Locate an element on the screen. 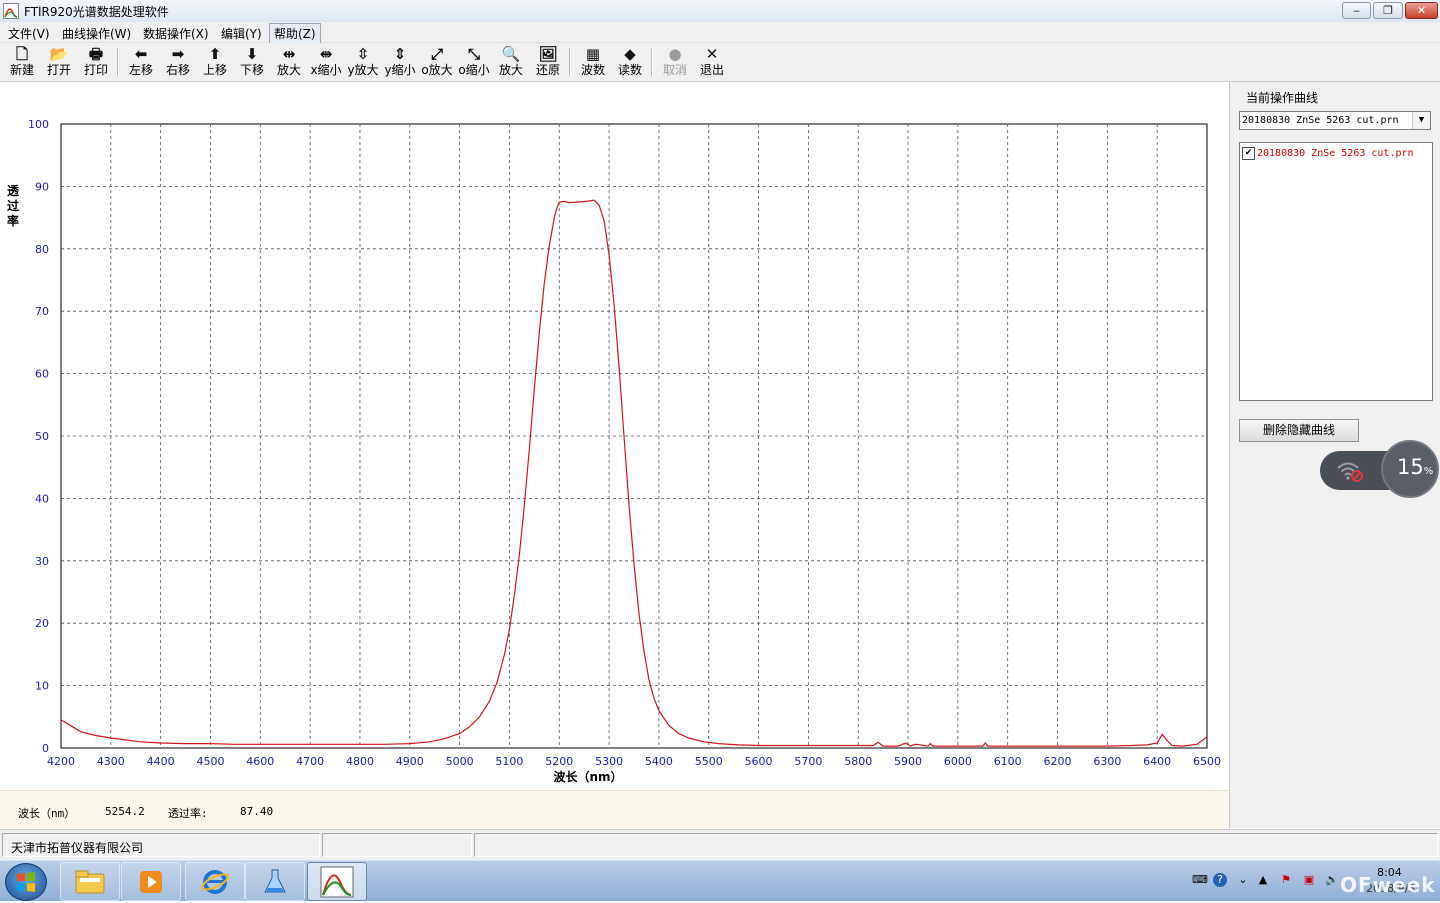 This screenshot has width=1440, height=903. toolbar-button-12: ⤡ o缩小 is located at coordinates (474, 62).